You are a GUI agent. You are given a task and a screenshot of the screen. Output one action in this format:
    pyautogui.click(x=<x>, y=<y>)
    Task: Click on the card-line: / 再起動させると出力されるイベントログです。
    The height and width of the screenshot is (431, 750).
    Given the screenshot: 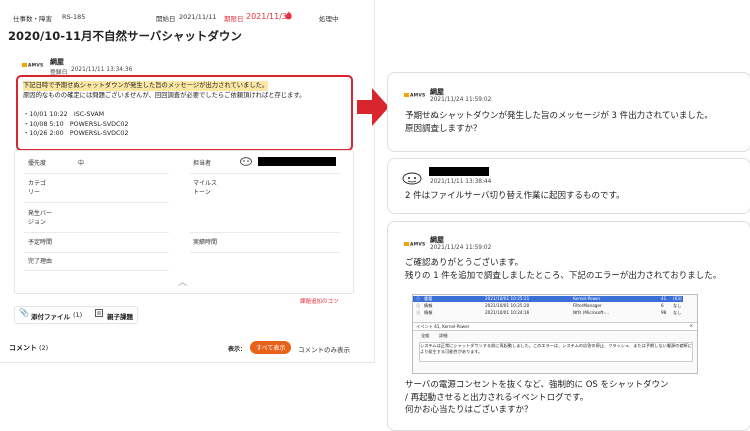 What is the action you would take?
    pyautogui.click(x=497, y=397)
    